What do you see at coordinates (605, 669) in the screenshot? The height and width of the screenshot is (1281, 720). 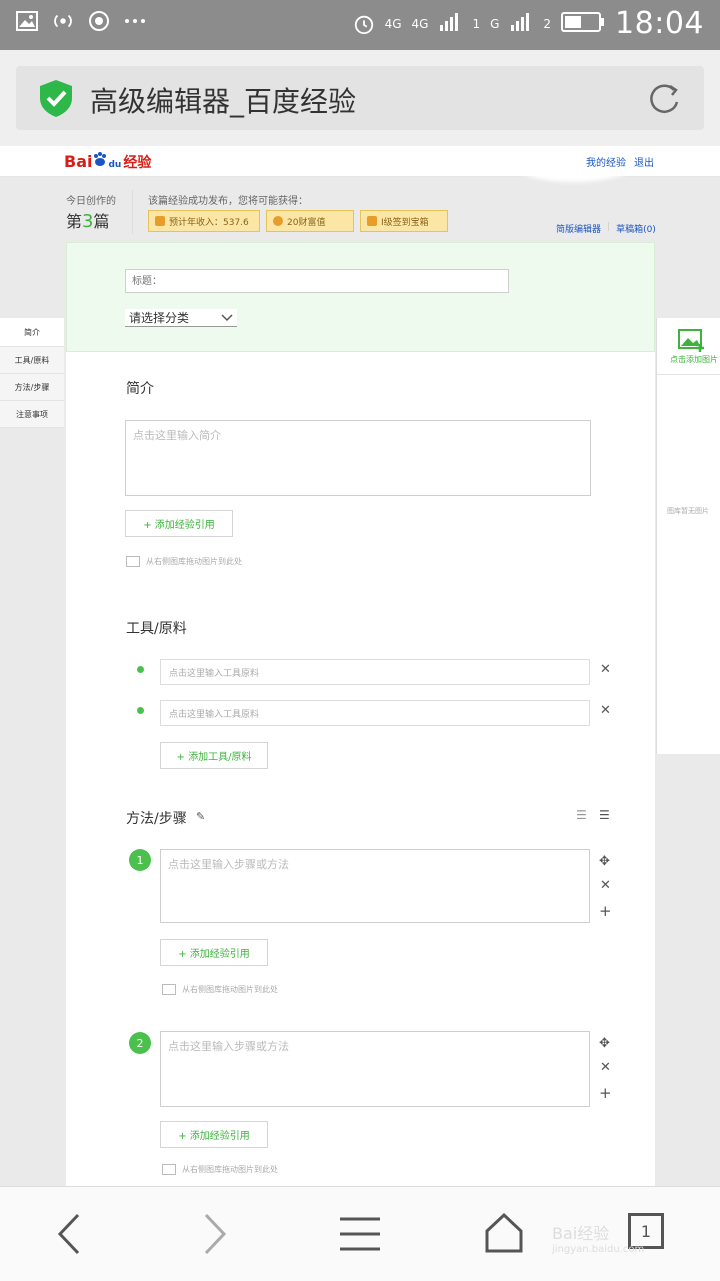 I see `remove-tool-1-icon: ✕` at bounding box center [605, 669].